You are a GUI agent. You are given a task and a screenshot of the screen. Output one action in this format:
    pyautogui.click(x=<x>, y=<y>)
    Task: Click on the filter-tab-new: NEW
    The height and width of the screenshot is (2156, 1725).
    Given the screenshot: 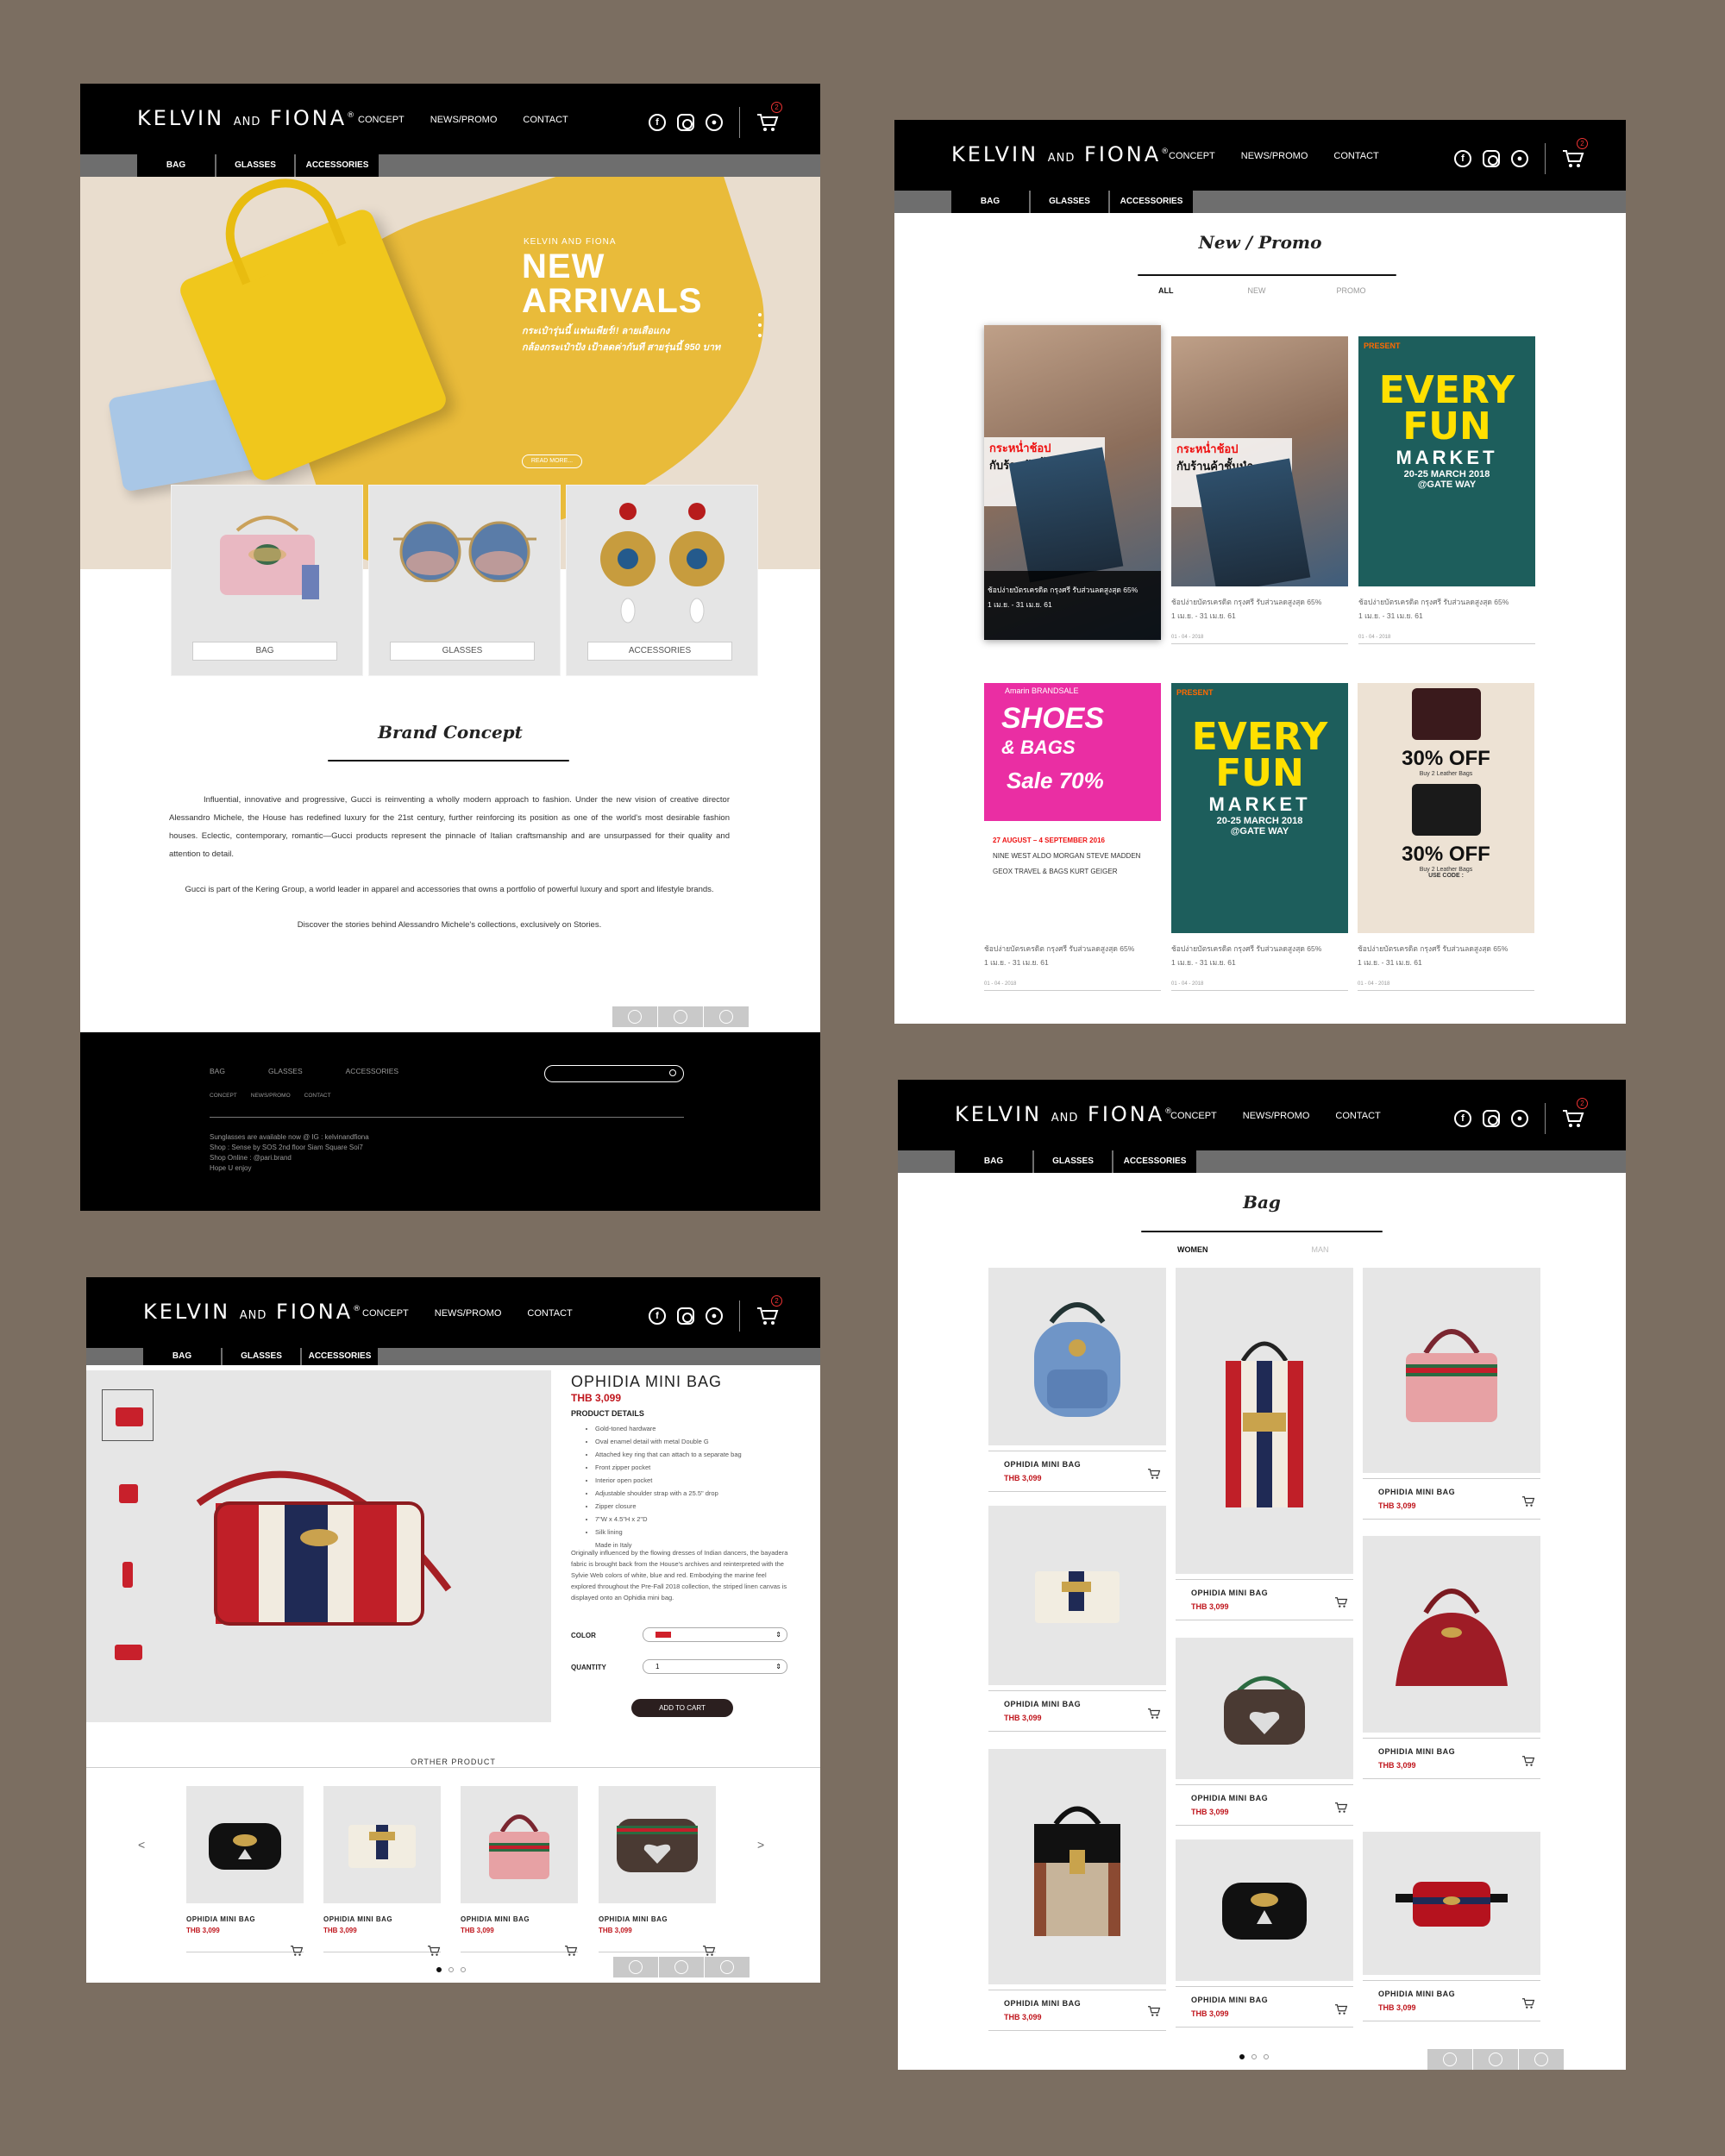 What is the action you would take?
    pyautogui.click(x=1257, y=290)
    